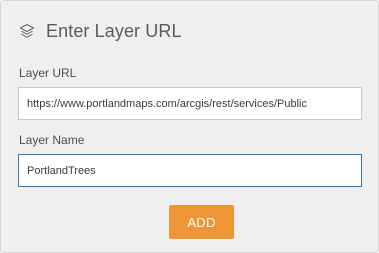 This screenshot has height=253, width=379. What do you see at coordinates (27, 31) in the screenshot?
I see `layers-icon` at bounding box center [27, 31].